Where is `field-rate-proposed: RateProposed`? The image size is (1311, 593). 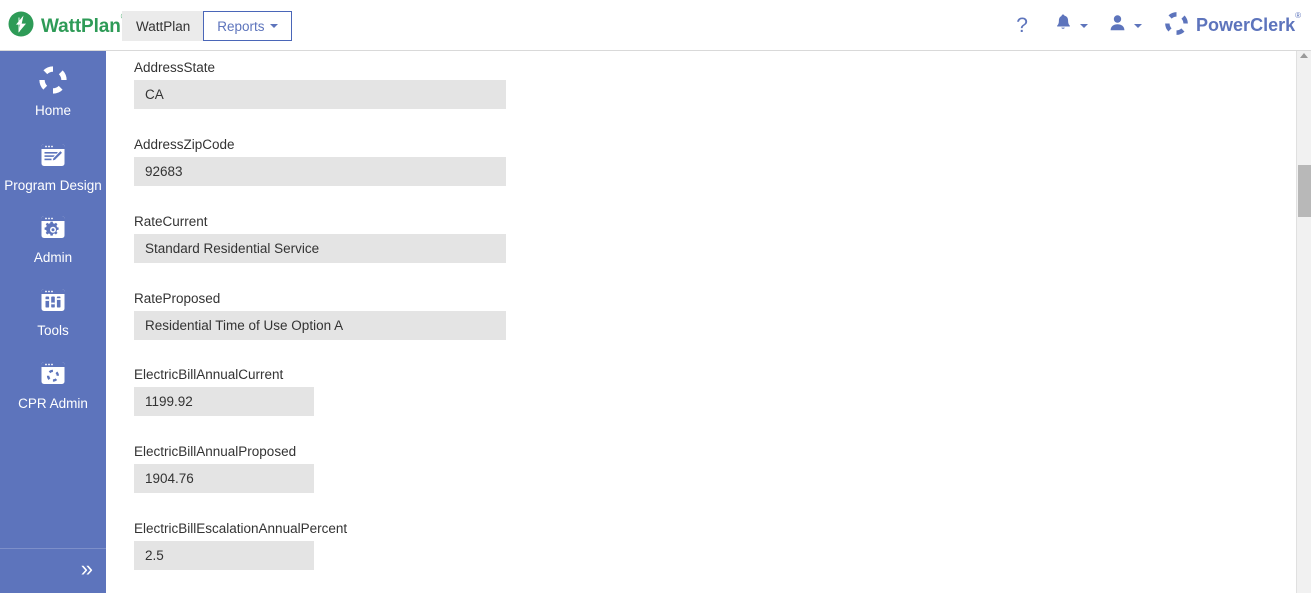
field-rate-proposed: RateProposed is located at coordinates (320, 315).